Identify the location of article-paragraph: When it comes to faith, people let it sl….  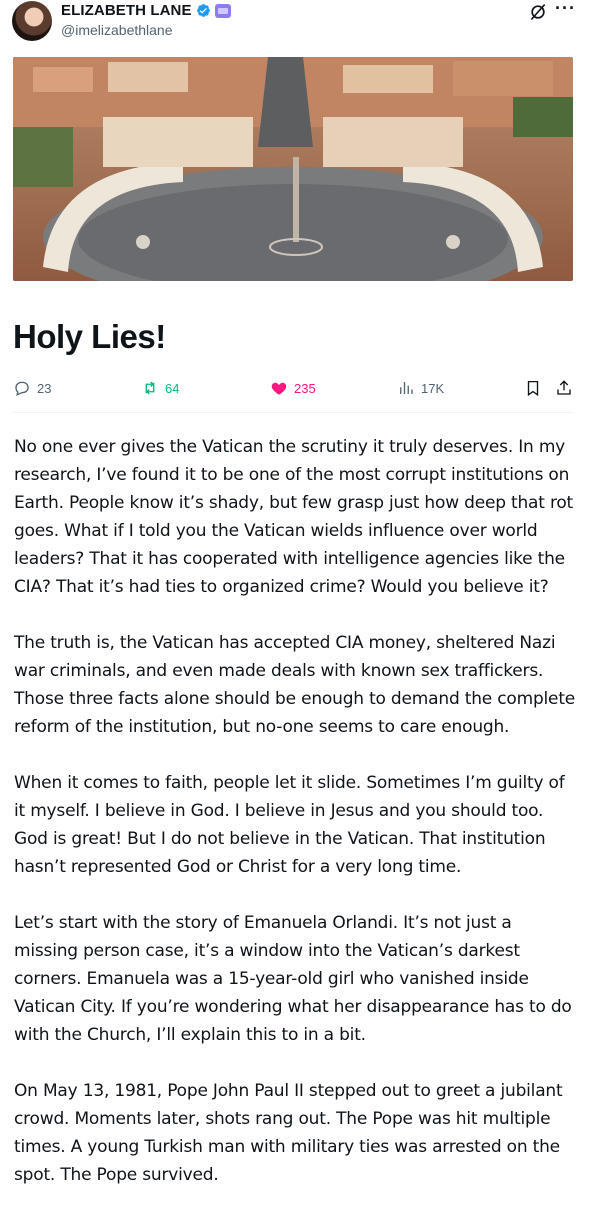
(289, 825).